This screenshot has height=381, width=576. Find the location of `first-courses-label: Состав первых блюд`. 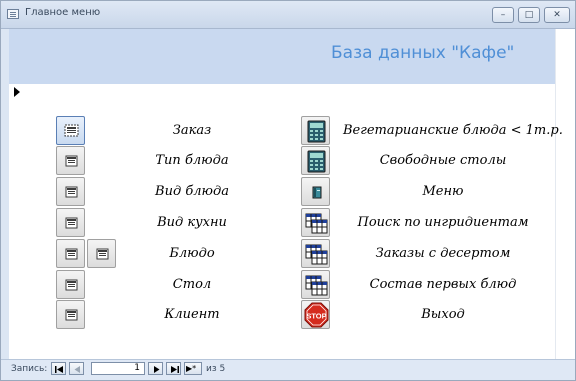

first-courses-label: Состав первых блюд is located at coordinates (443, 284).